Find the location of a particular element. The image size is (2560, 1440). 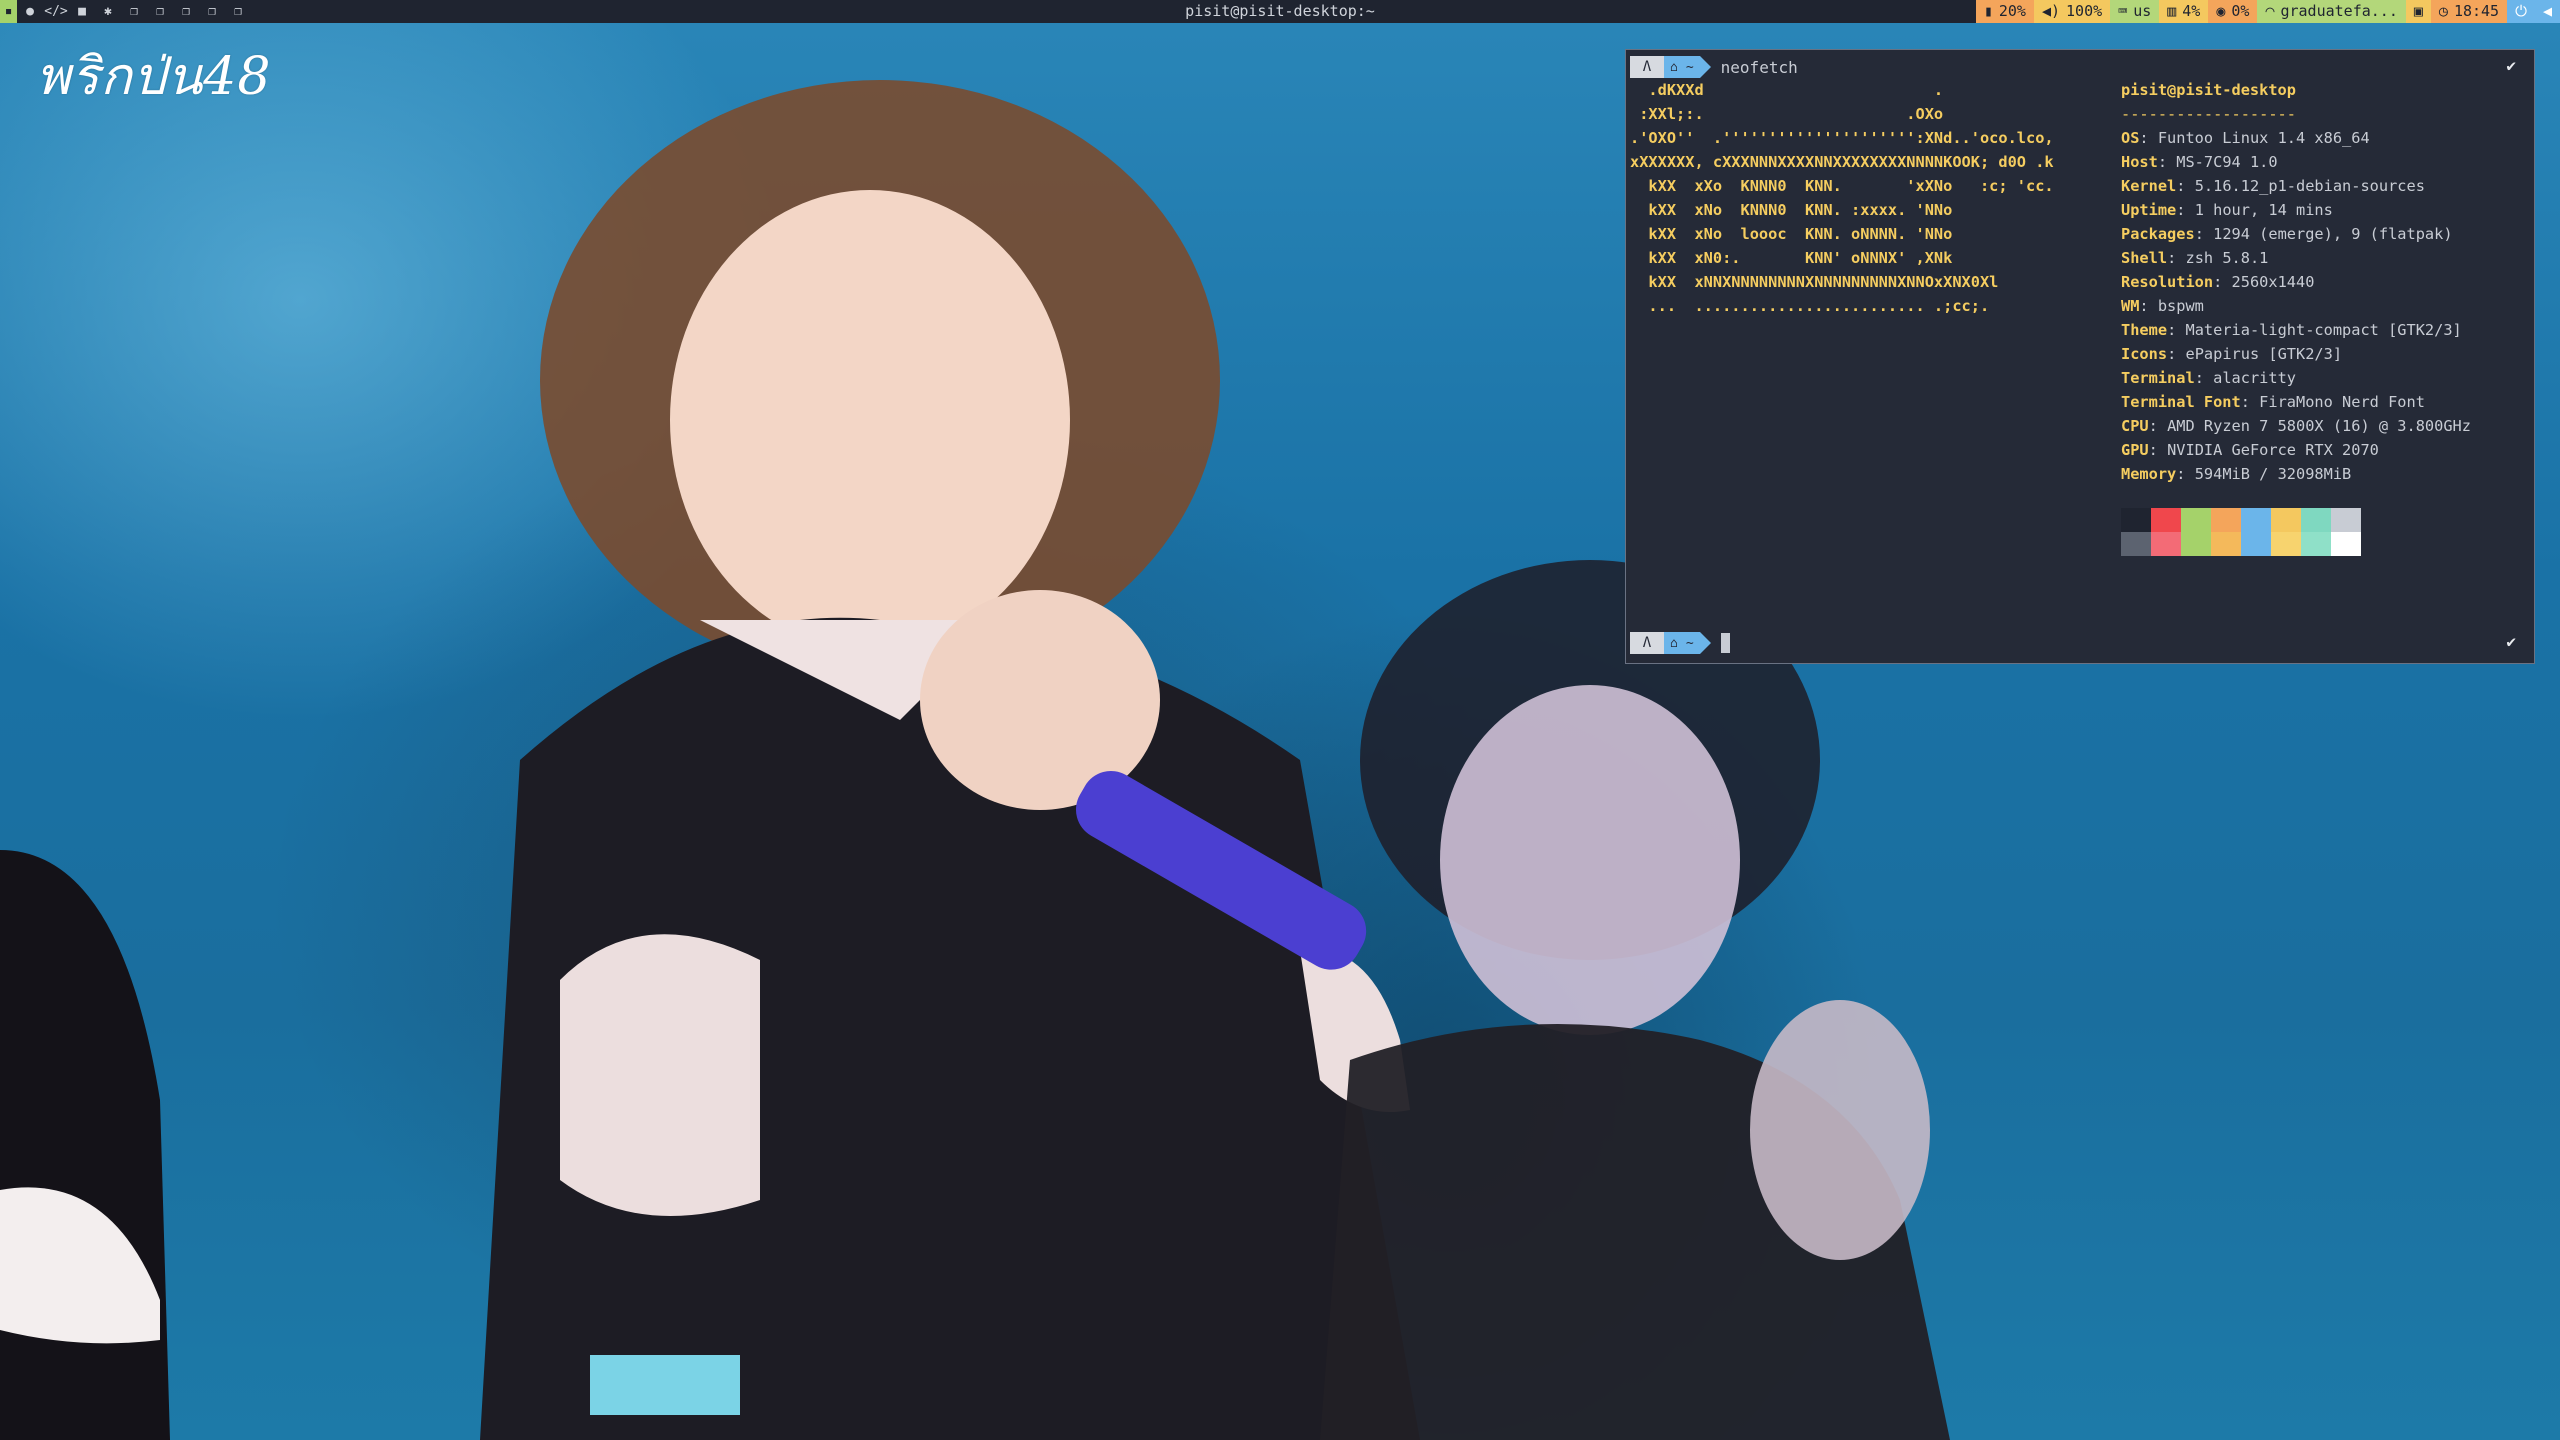

clock-icon: ◷ is located at coordinates (2443, 11).